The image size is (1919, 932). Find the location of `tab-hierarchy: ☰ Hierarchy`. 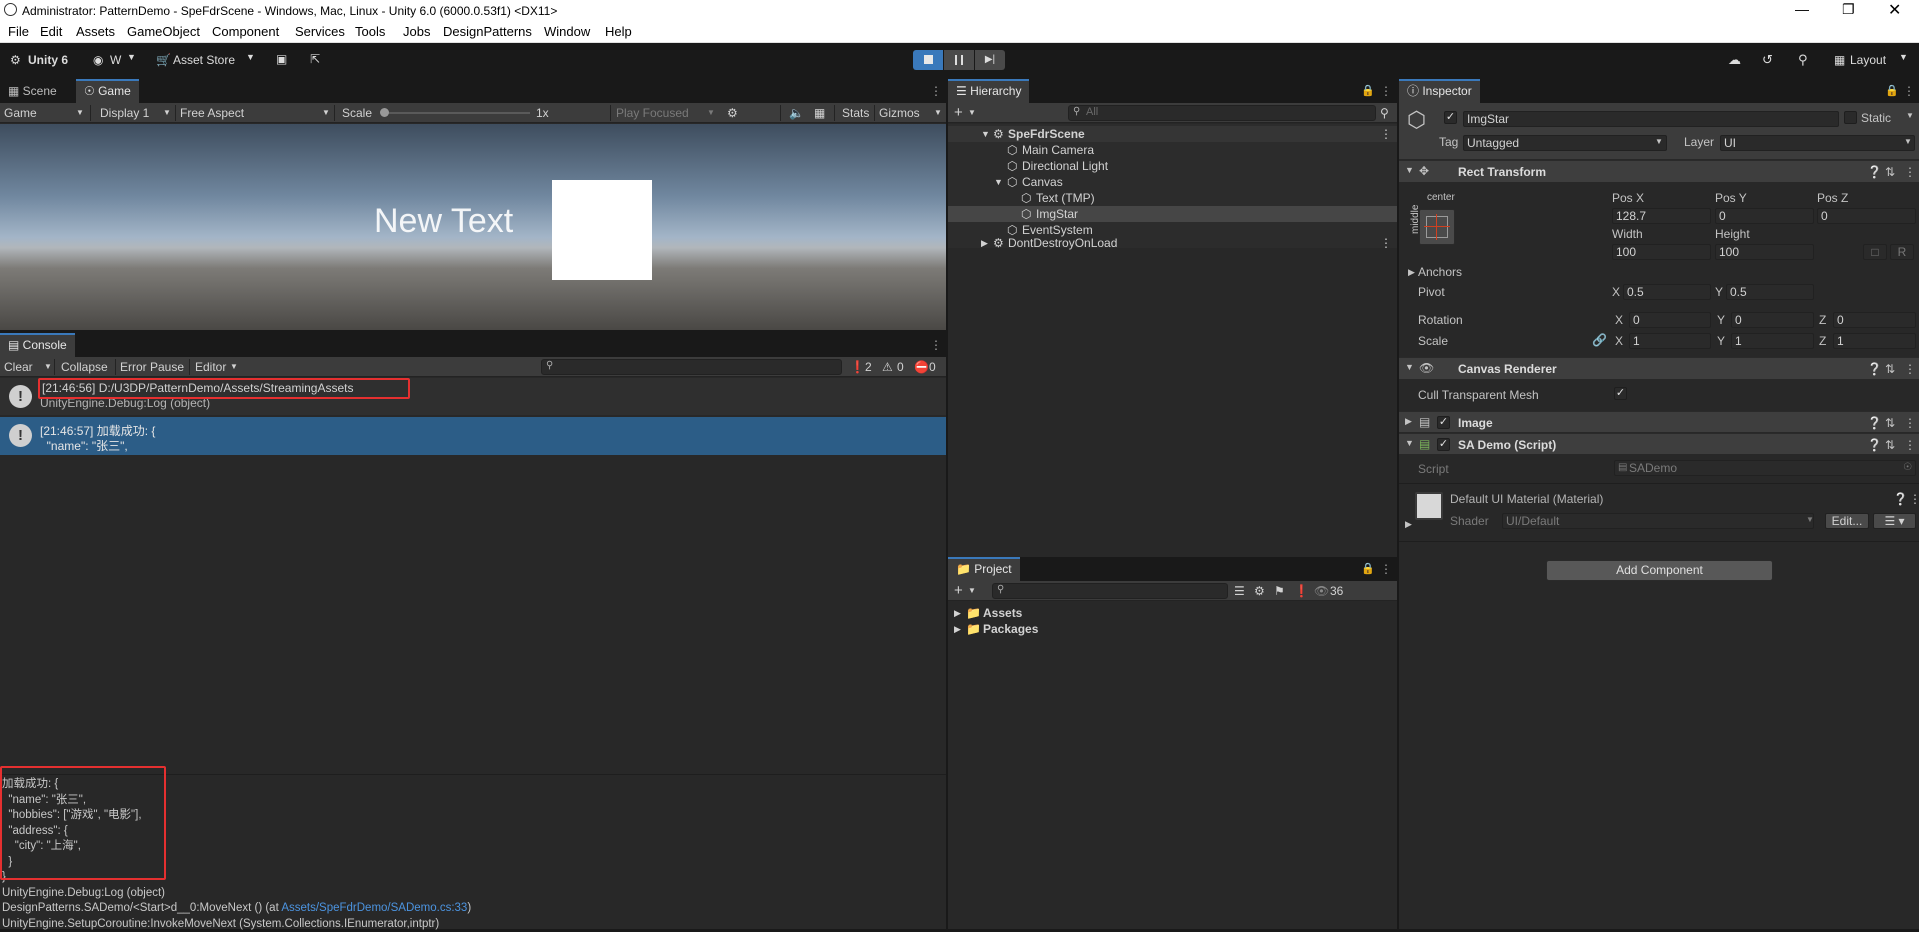

tab-hierarchy: ☰ Hierarchy is located at coordinates (989, 91).